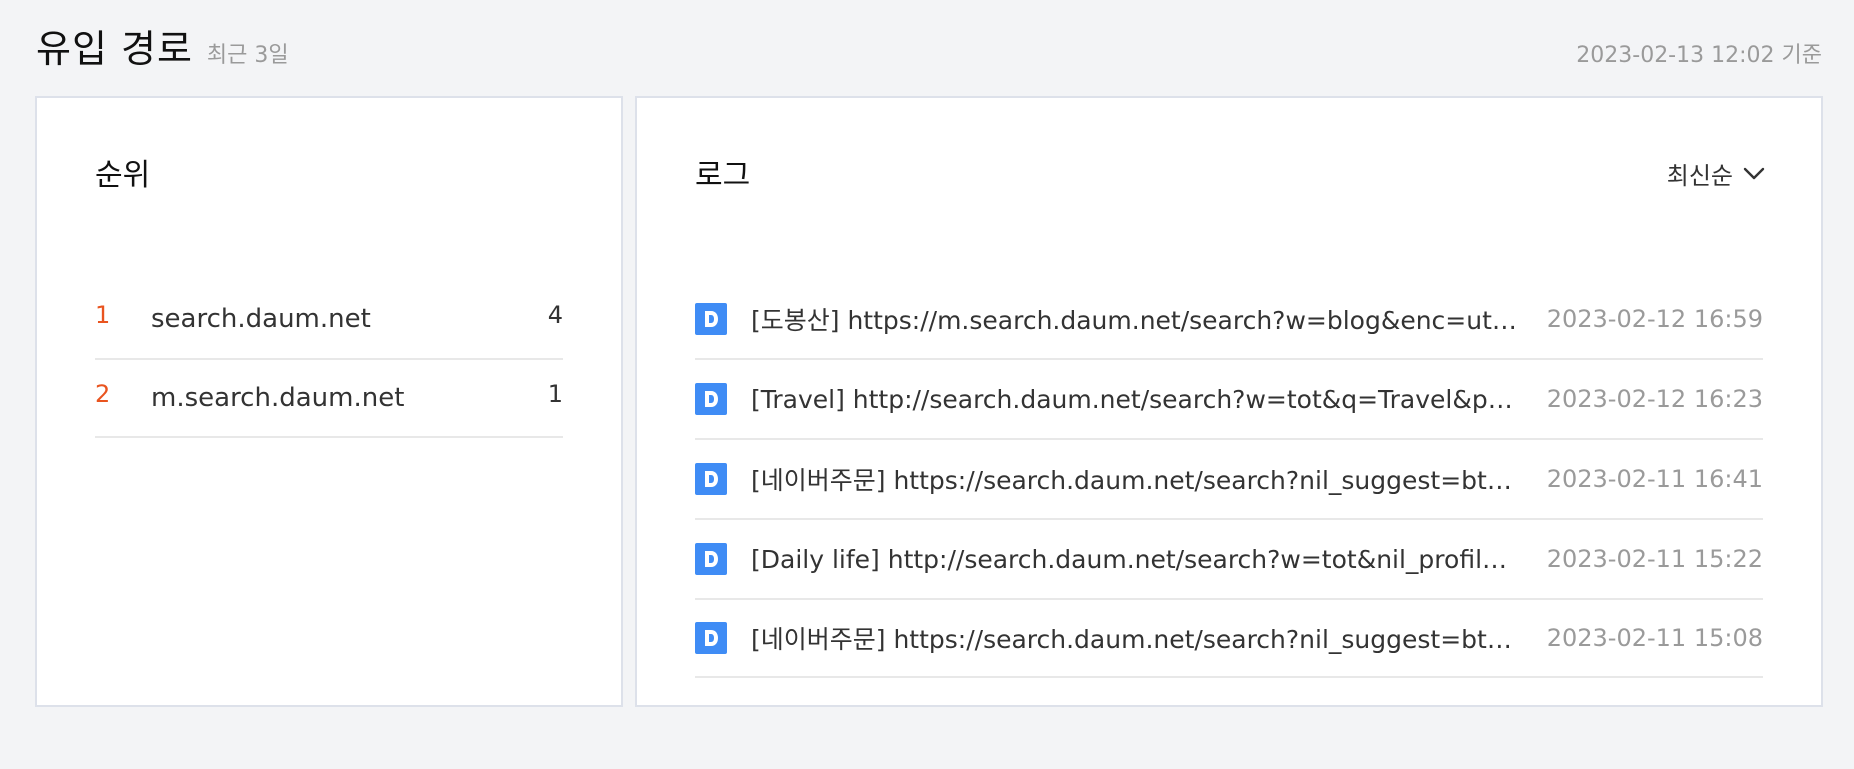 The width and height of the screenshot is (1854, 769). What do you see at coordinates (555, 315) in the screenshot?
I see `rank-count: 4` at bounding box center [555, 315].